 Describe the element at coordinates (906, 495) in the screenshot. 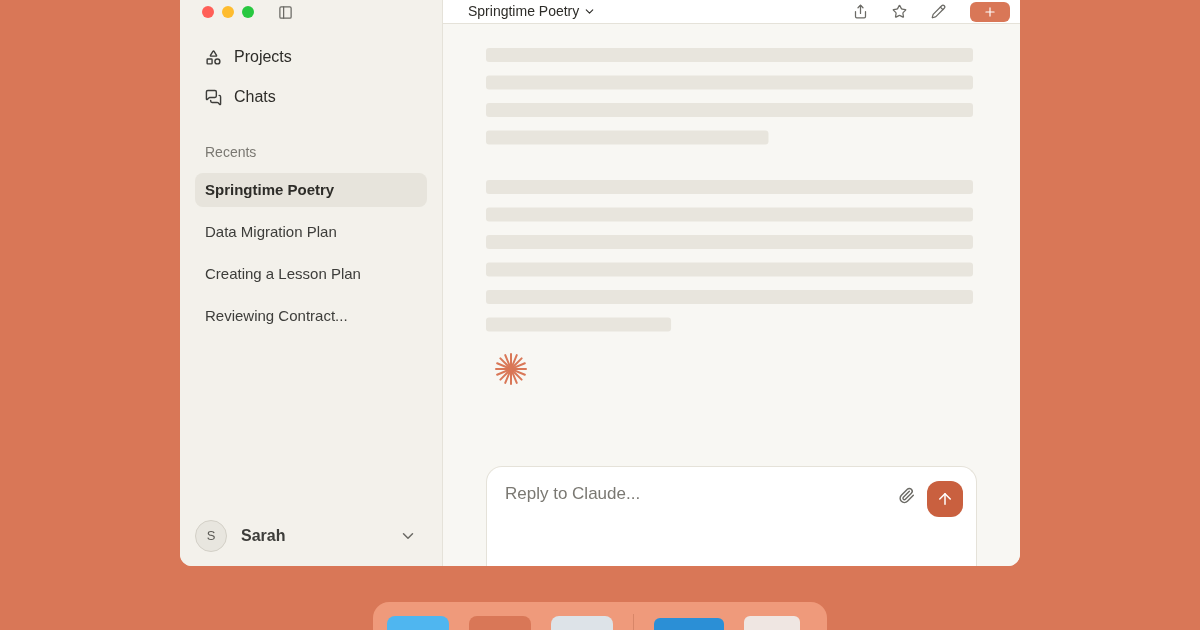

I see `paperclip-icon` at that location.